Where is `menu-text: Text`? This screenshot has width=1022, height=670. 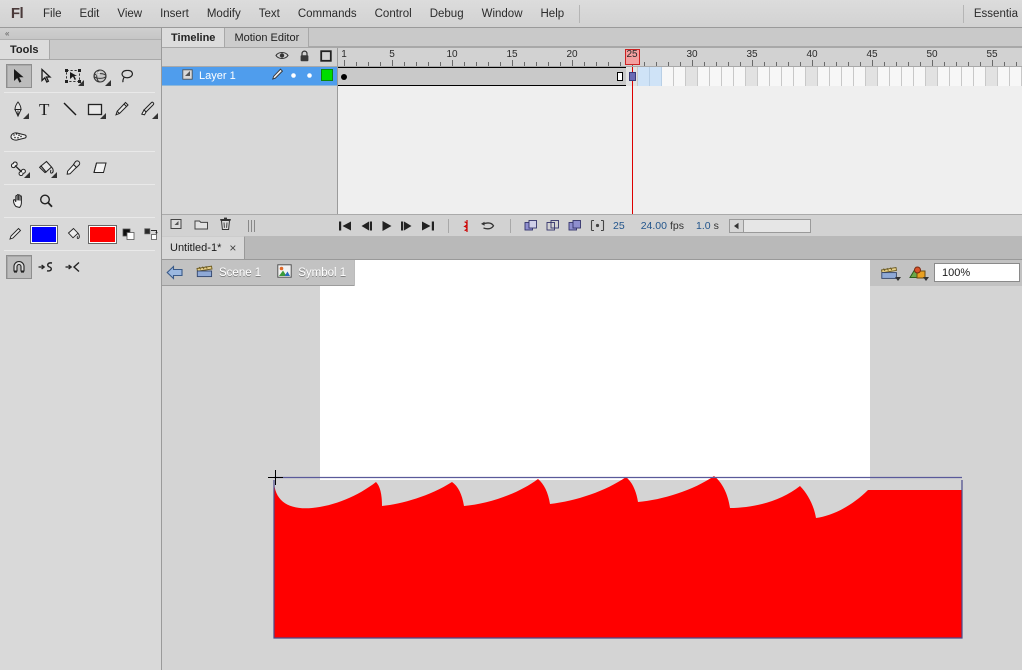 menu-text: Text is located at coordinates (269, 14).